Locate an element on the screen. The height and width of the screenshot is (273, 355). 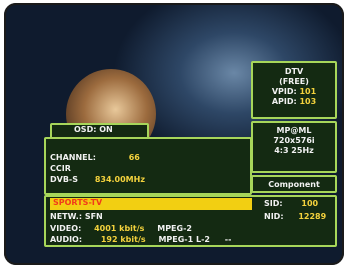
video-format-panel: MP@ML 720x576i 4:3 25Hz is located at coordinates (294, 147).